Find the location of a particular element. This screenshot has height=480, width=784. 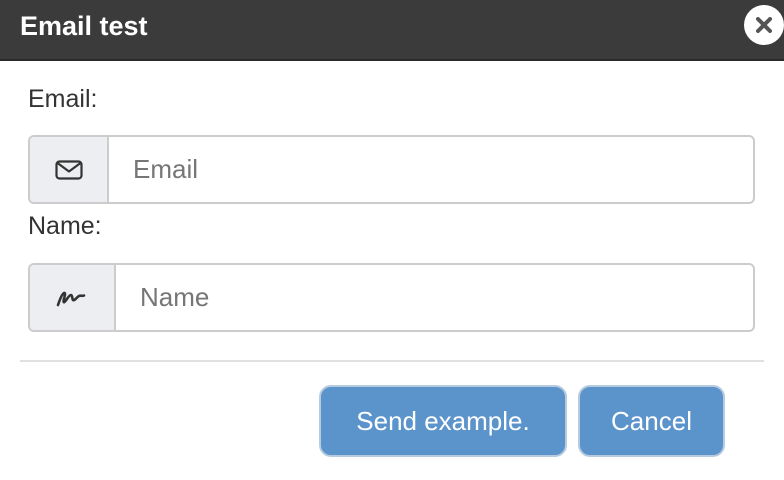

close-icon is located at coordinates (764, 25).